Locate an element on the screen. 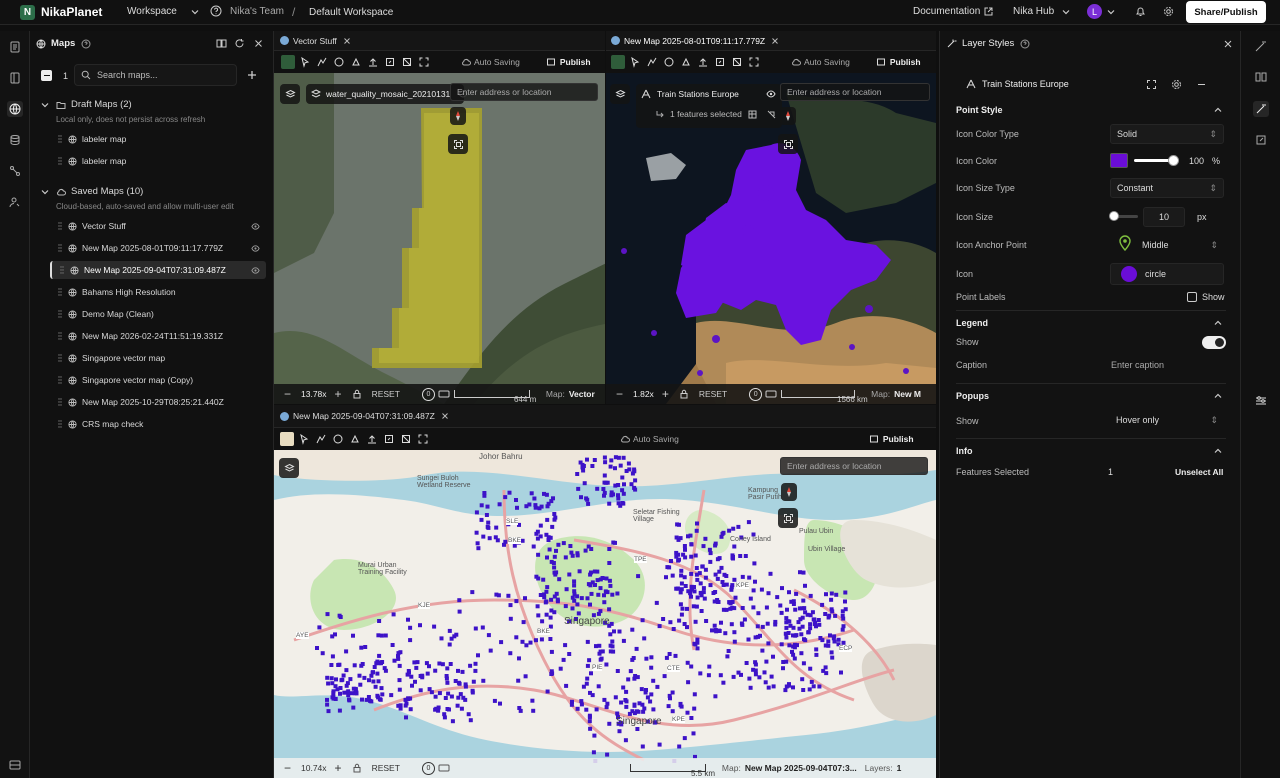 The width and height of the screenshot is (1280, 778). map-list-item: Vector Stuff is located at coordinates (158, 226).